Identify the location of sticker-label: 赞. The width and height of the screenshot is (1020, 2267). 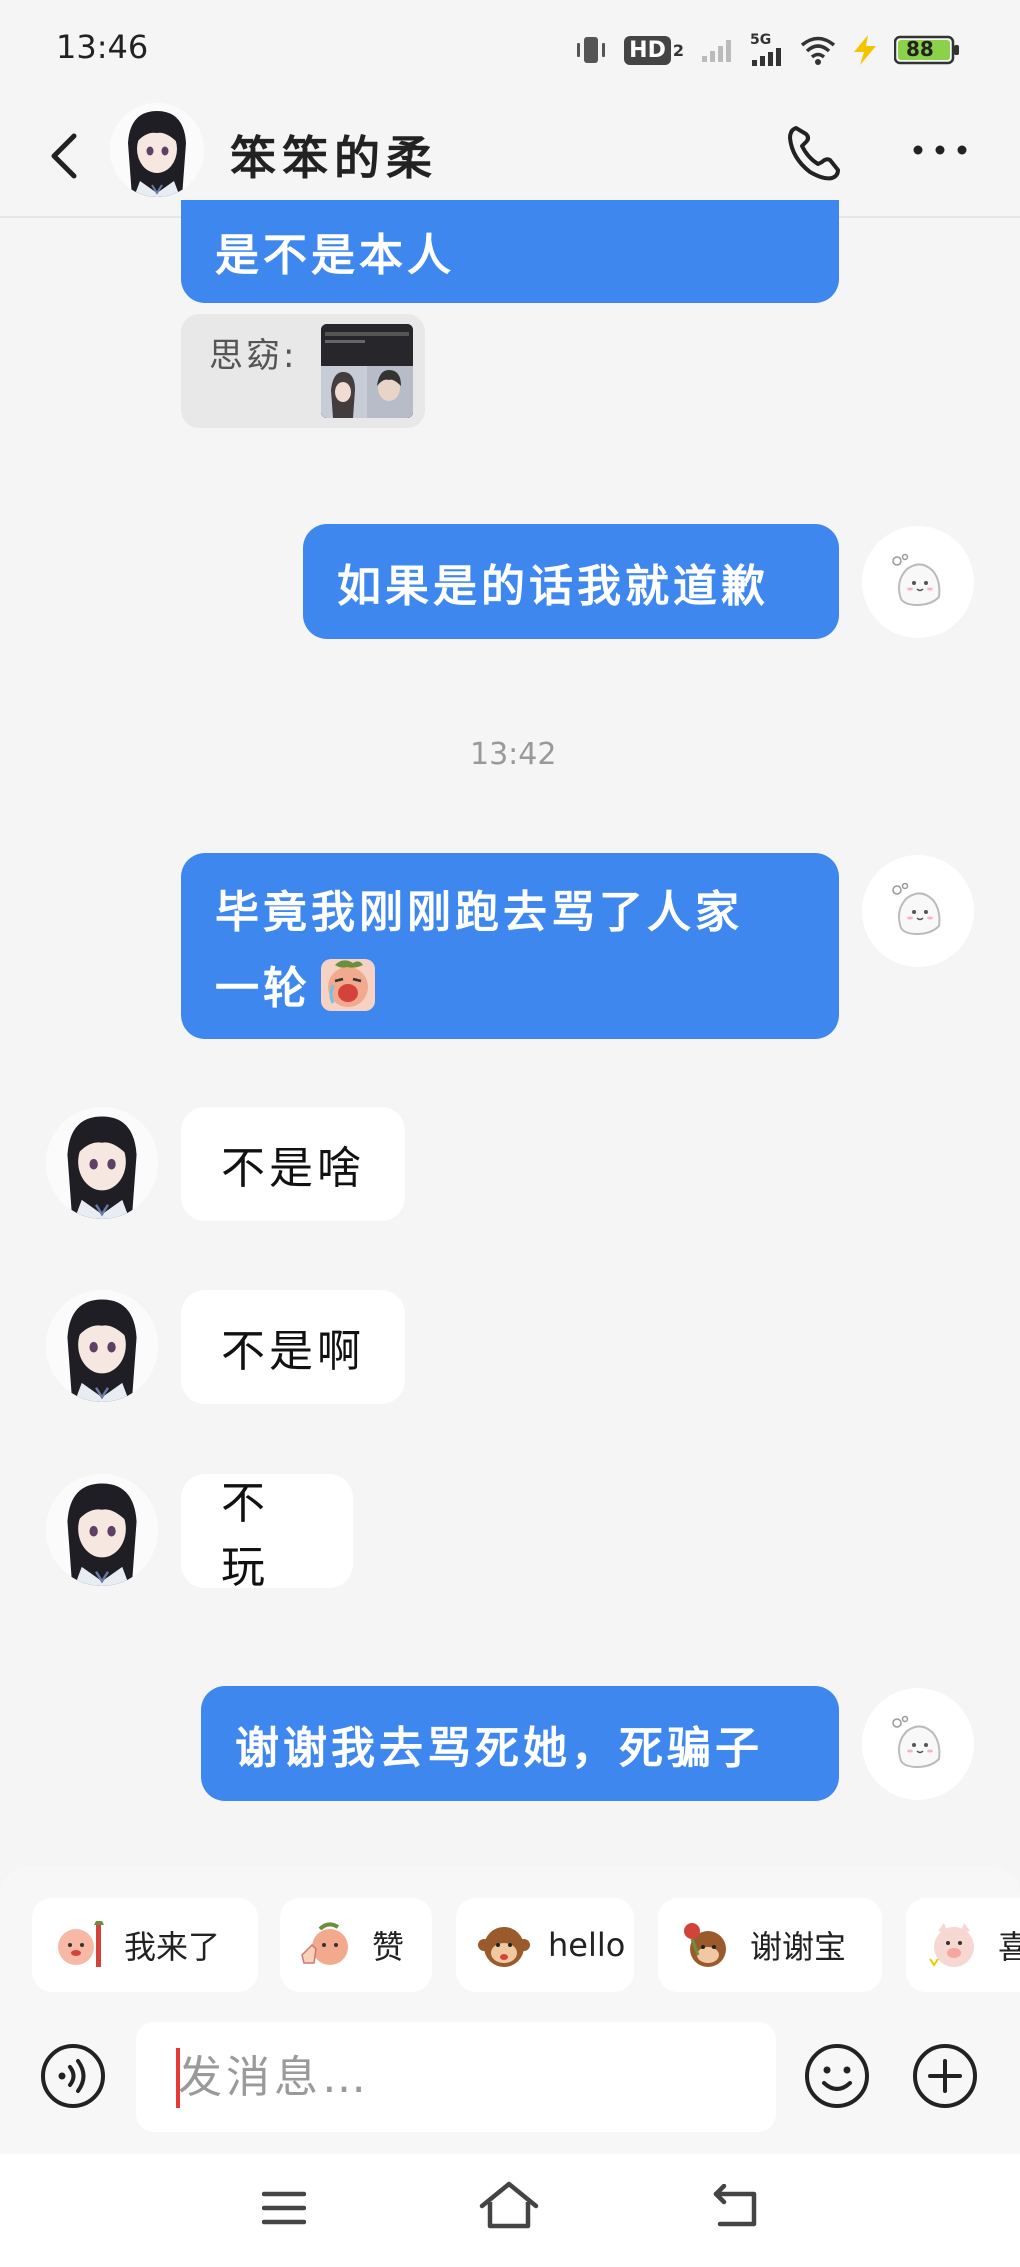
(388, 1947).